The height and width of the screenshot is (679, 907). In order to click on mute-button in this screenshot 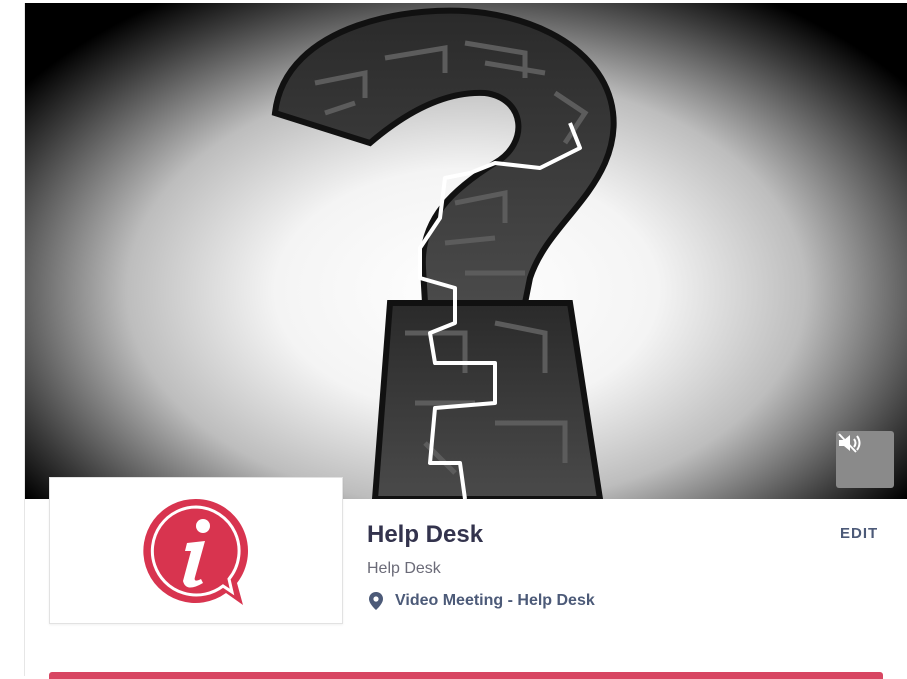, I will do `click(865, 459)`.